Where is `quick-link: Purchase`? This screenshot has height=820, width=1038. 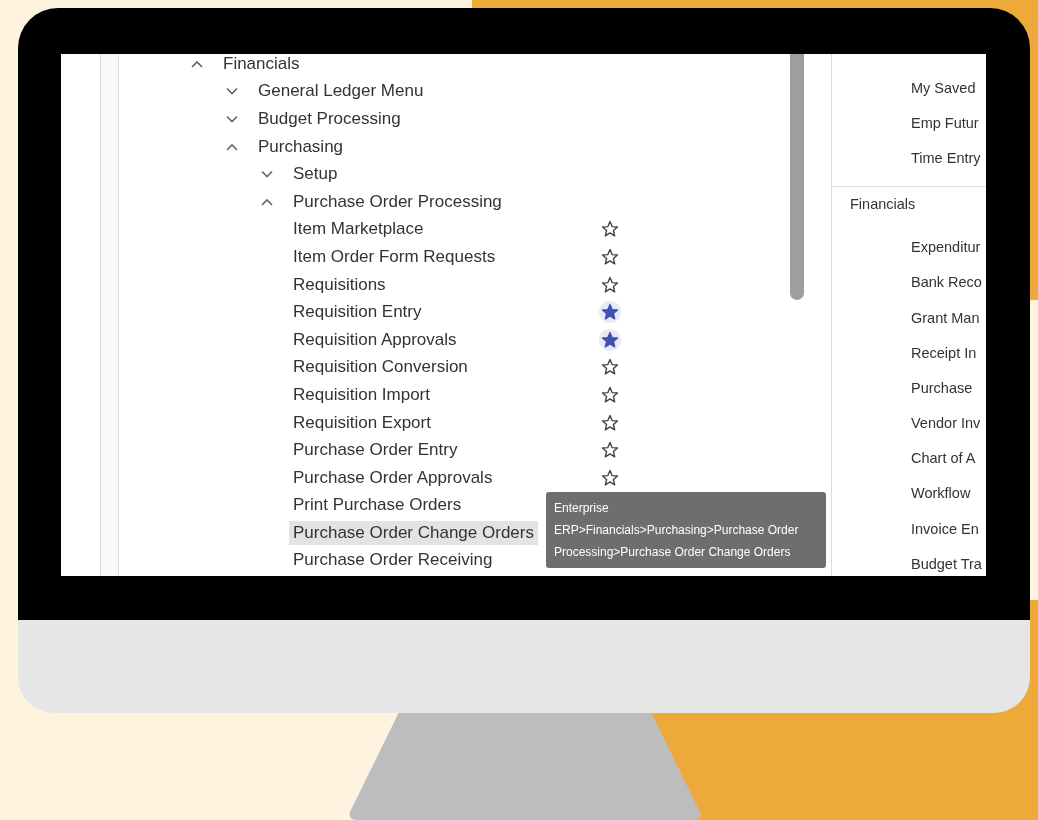 quick-link: Purchase is located at coordinates (909, 388).